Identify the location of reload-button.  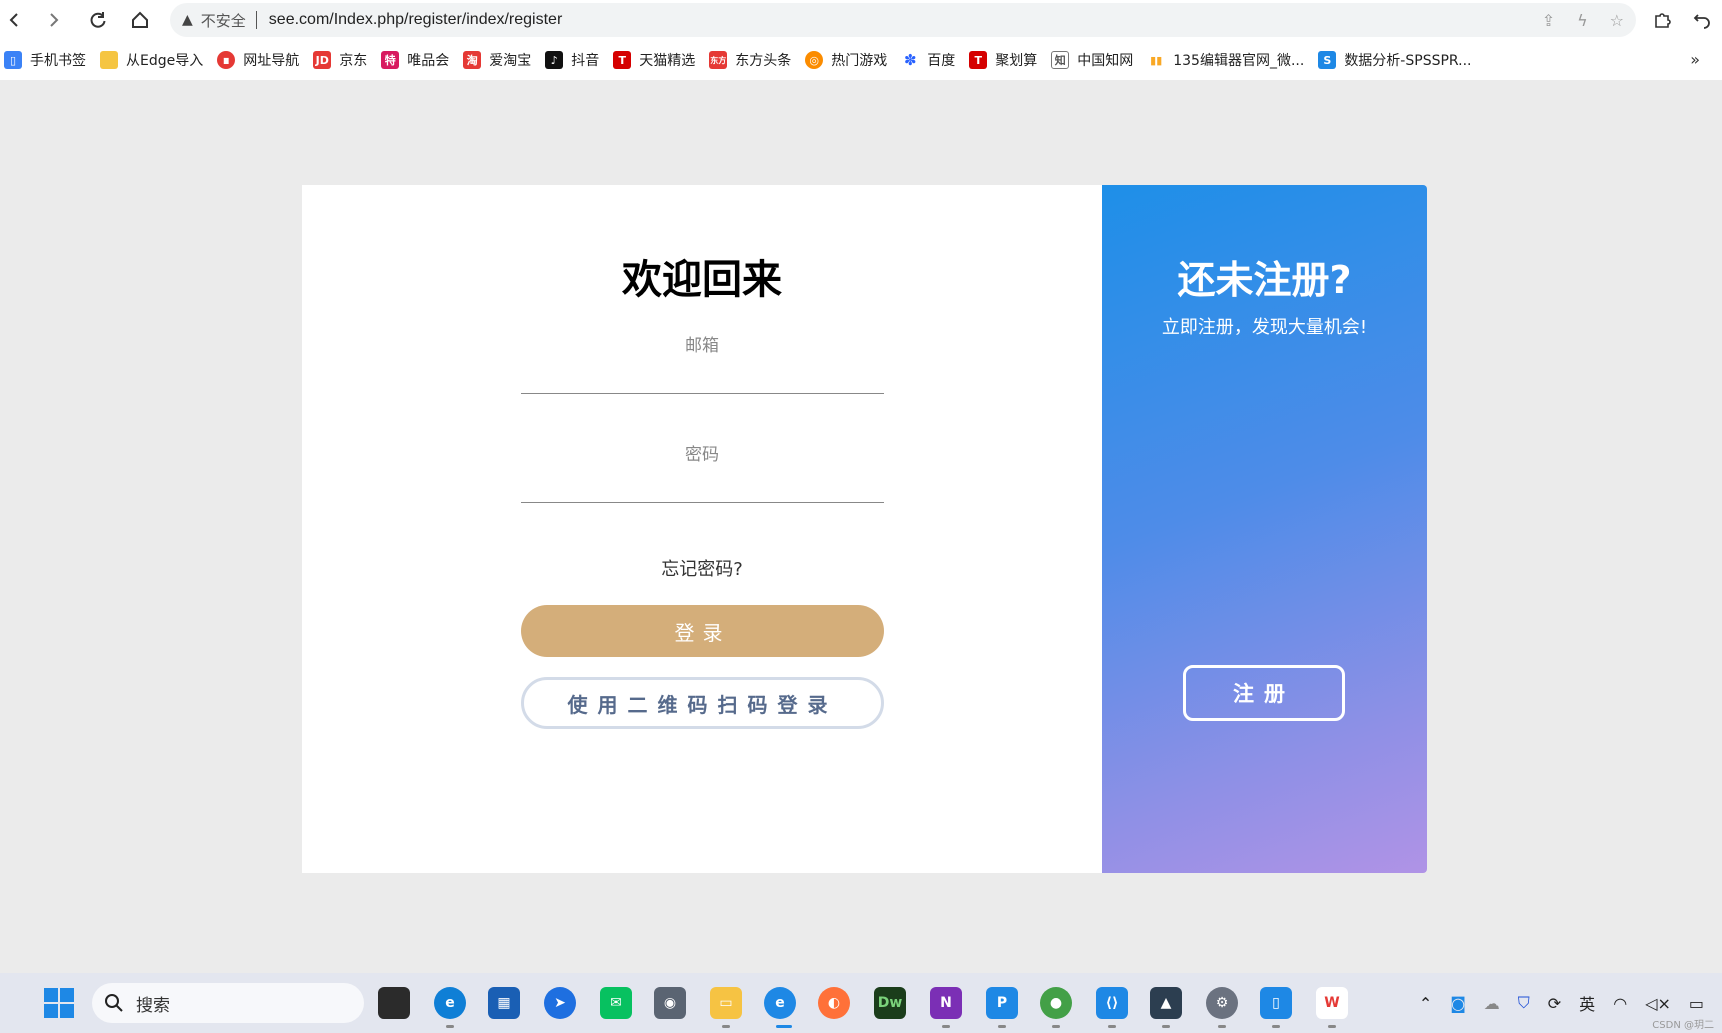
(98, 20).